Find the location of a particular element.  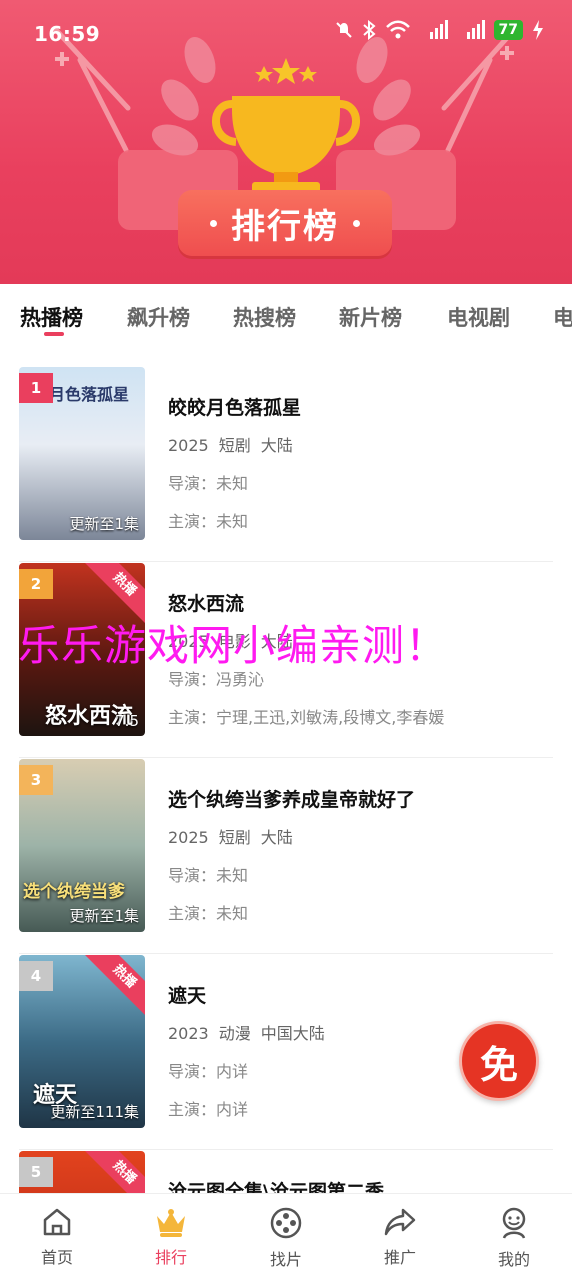

list-item: 5 热播 沧元图全集\沧元图第二季 is located at coordinates (286, 1172).